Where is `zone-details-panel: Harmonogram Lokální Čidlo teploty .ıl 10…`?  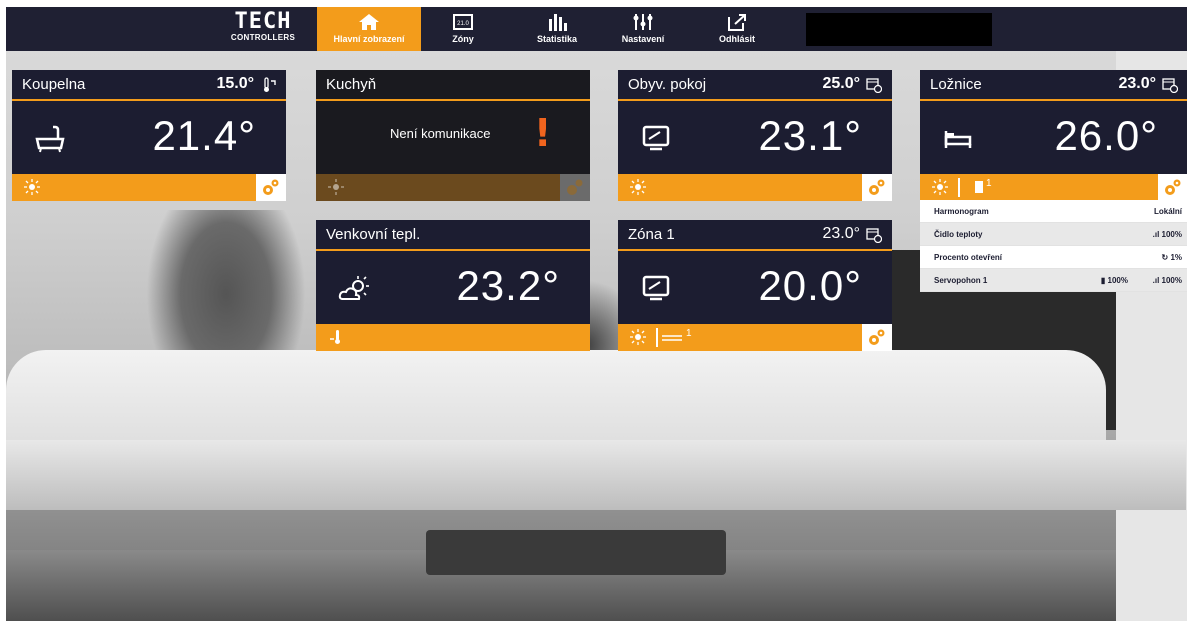 zone-details-panel: Harmonogram Lokální Čidlo teploty .ıl 10… is located at coordinates (1053, 246).